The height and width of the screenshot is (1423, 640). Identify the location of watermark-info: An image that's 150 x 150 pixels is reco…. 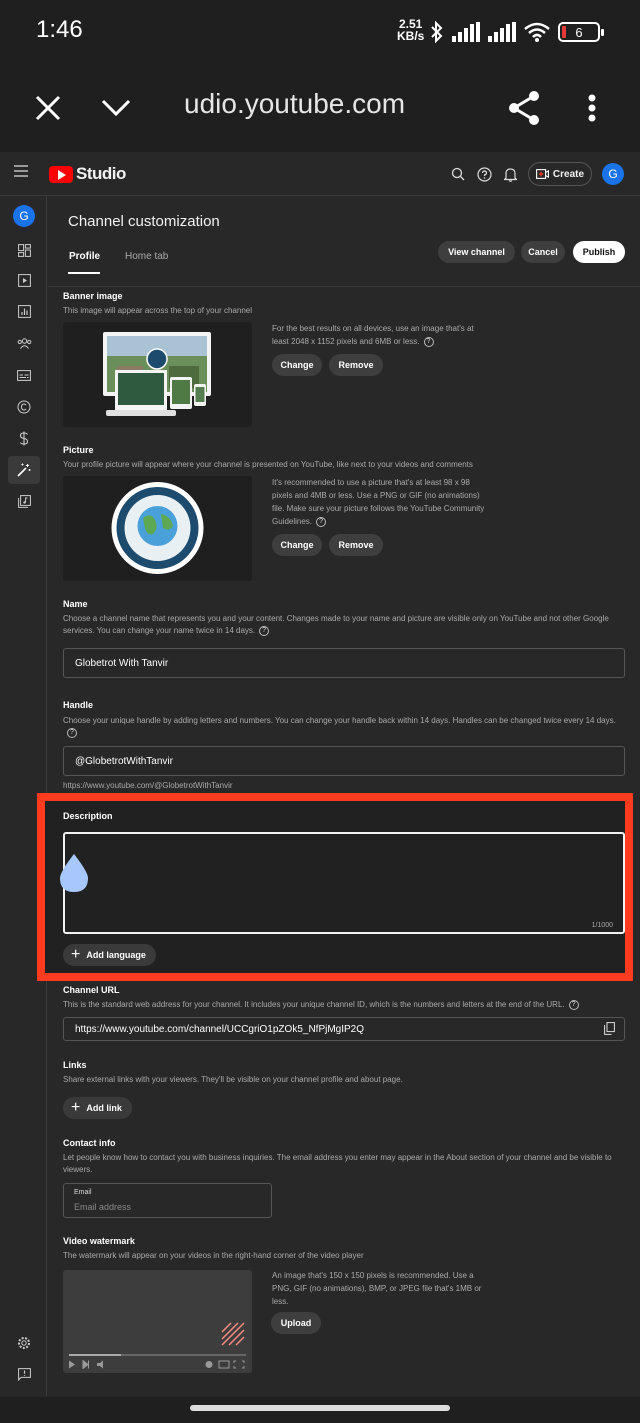
(377, 1288).